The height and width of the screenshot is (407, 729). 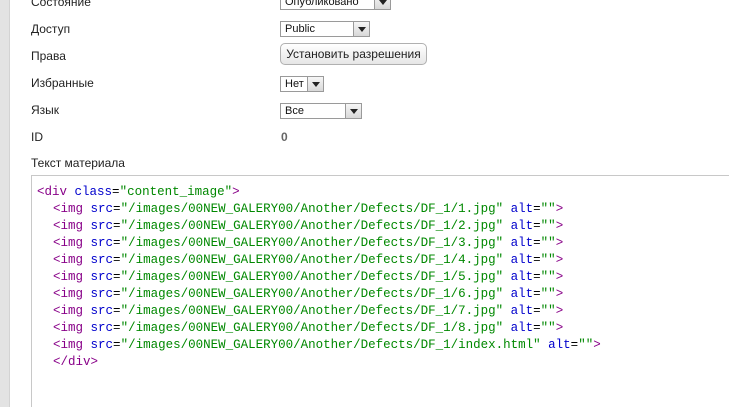 What do you see at coordinates (51, 29) in the screenshot?
I see `access-label: Доступ` at bounding box center [51, 29].